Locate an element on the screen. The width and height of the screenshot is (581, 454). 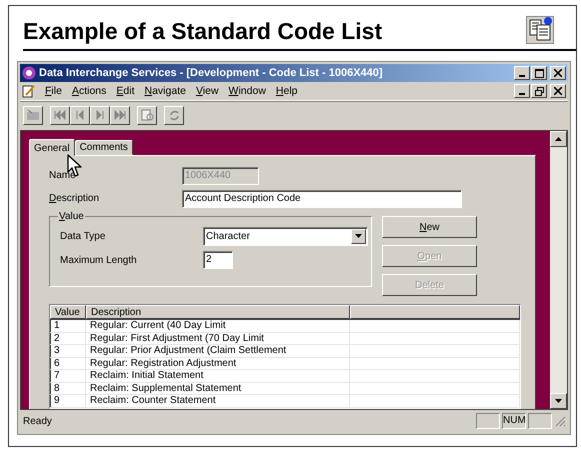
scroll-down-button is located at coordinates (558, 401).